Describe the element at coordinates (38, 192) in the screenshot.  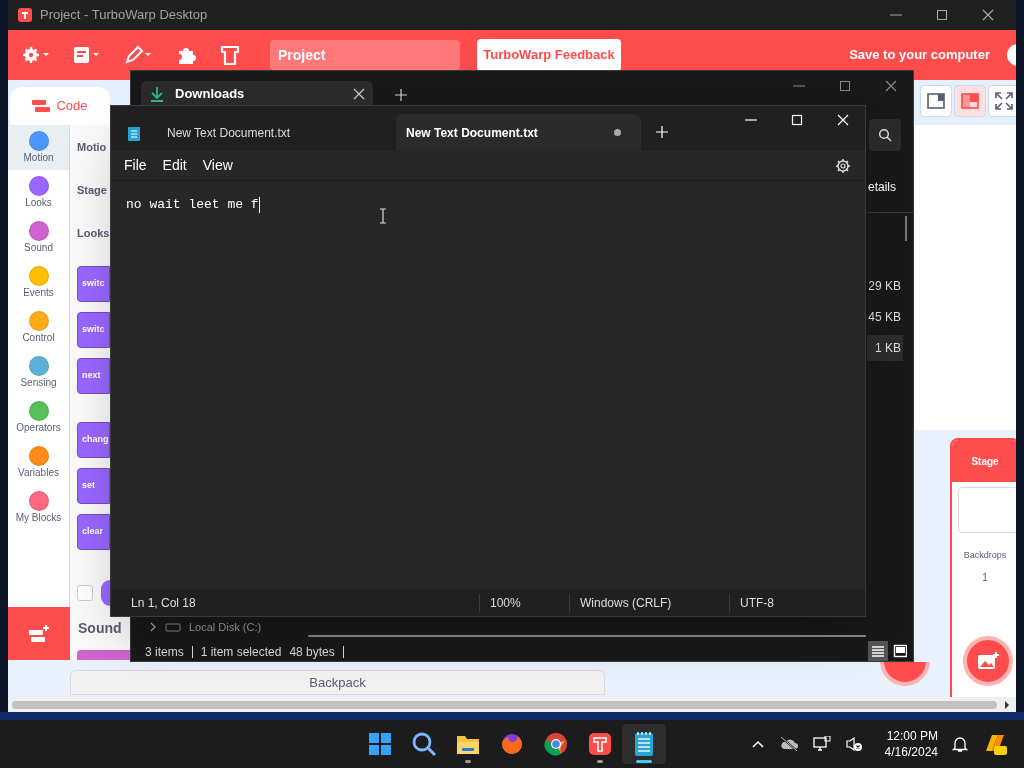
I see `category-item: Looks` at that location.